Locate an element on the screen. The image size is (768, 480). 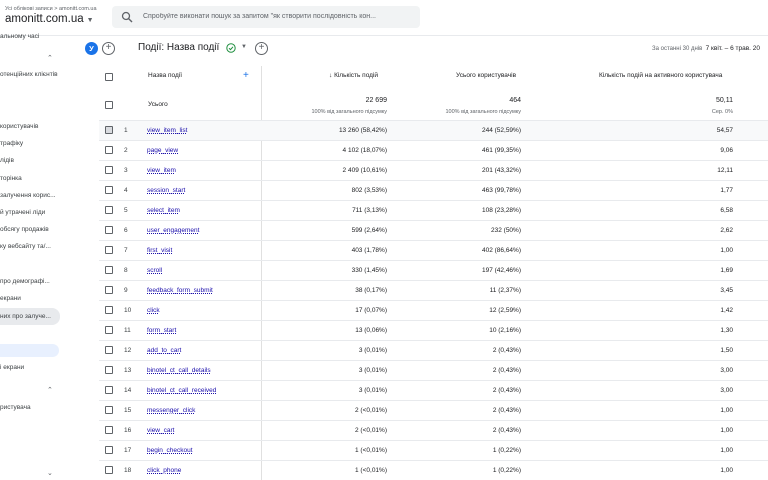
event-name-link: session_start is located at coordinates (166, 190).